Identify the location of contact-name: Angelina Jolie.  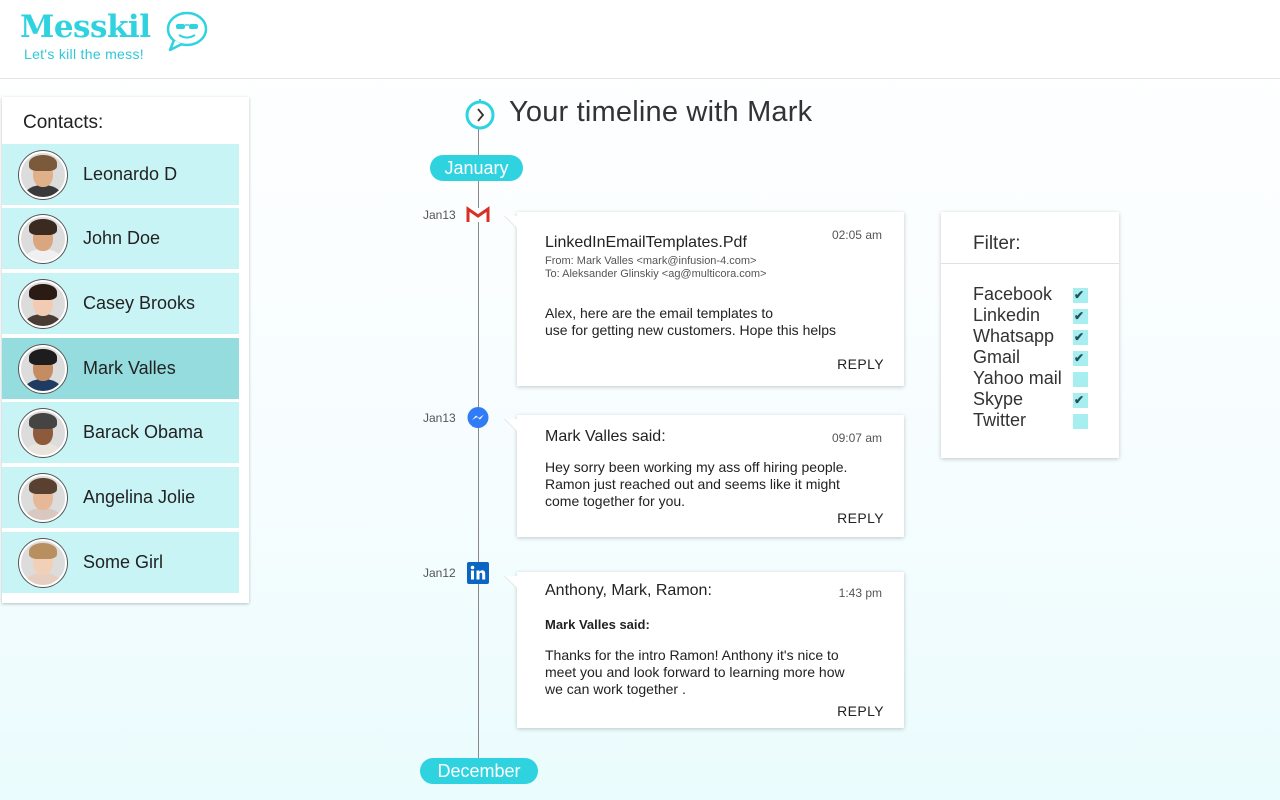
(139, 497).